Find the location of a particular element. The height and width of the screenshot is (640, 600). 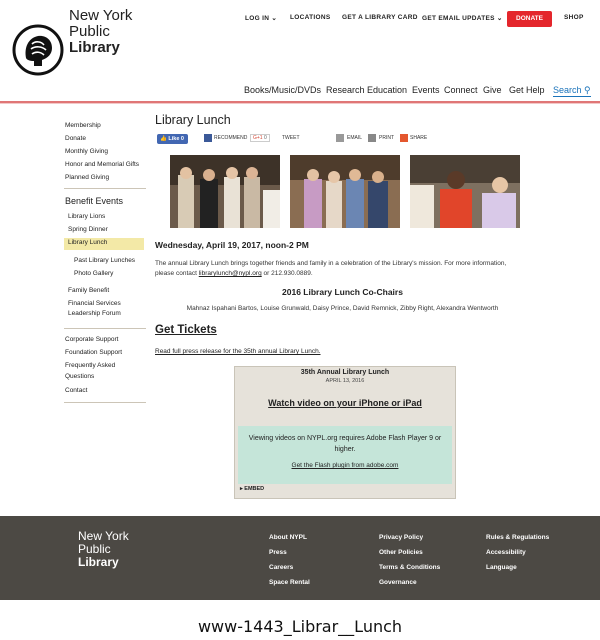

event-description-prefix: please contact is located at coordinates (177, 273).